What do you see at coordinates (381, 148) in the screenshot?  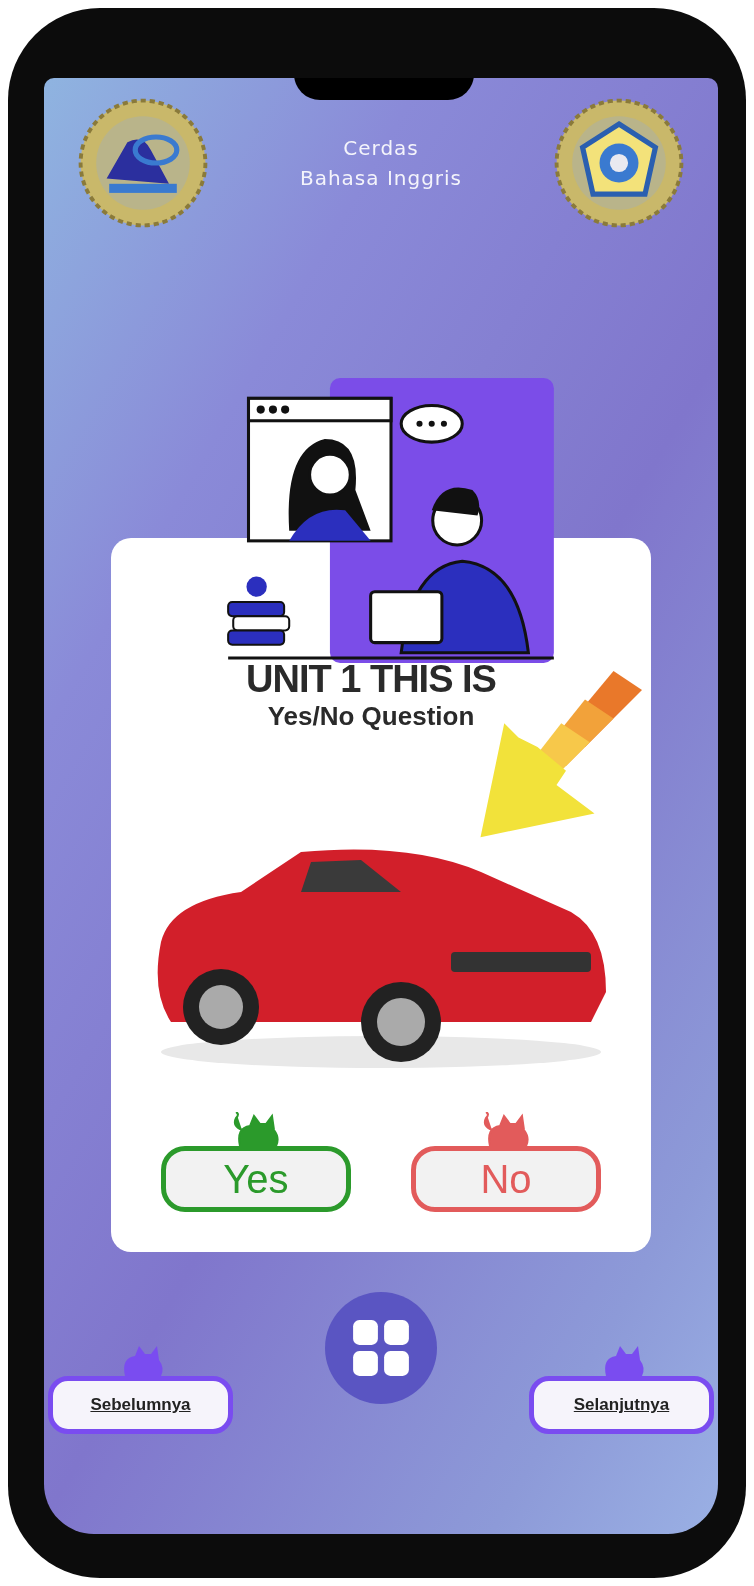 I see `app-title: Cerdas` at bounding box center [381, 148].